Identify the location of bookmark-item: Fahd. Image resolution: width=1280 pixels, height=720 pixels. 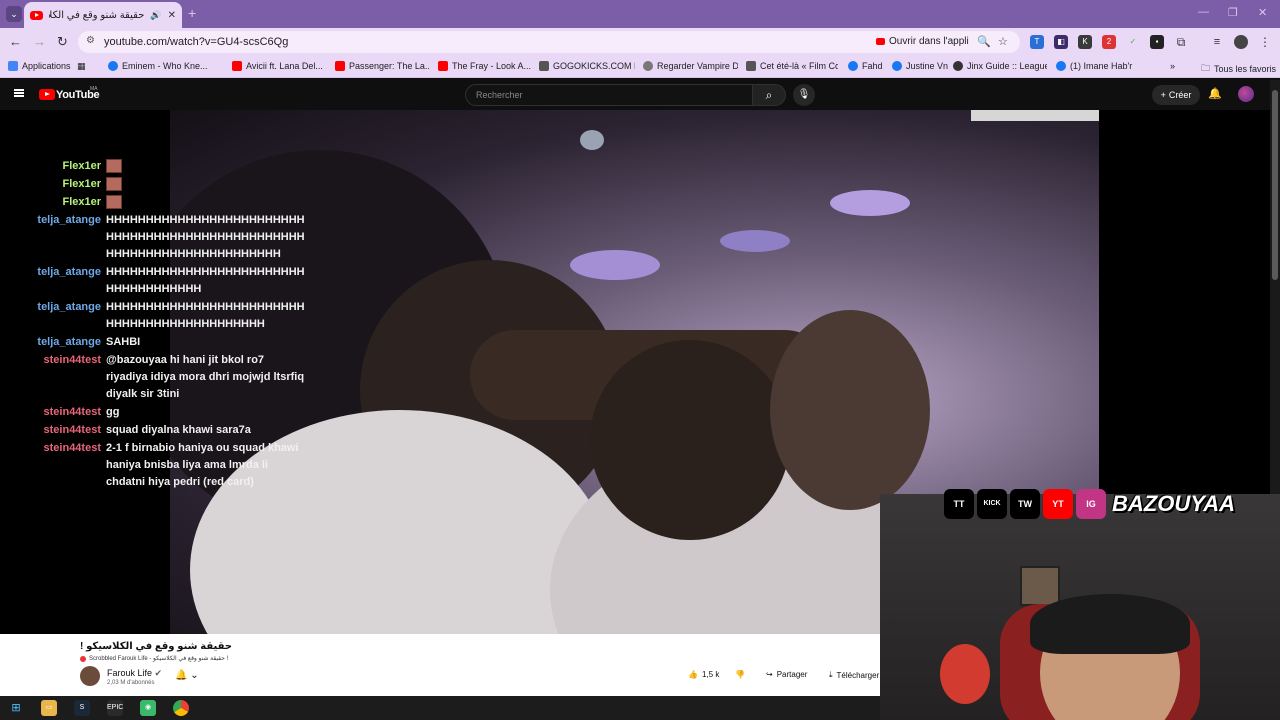
(865, 66).